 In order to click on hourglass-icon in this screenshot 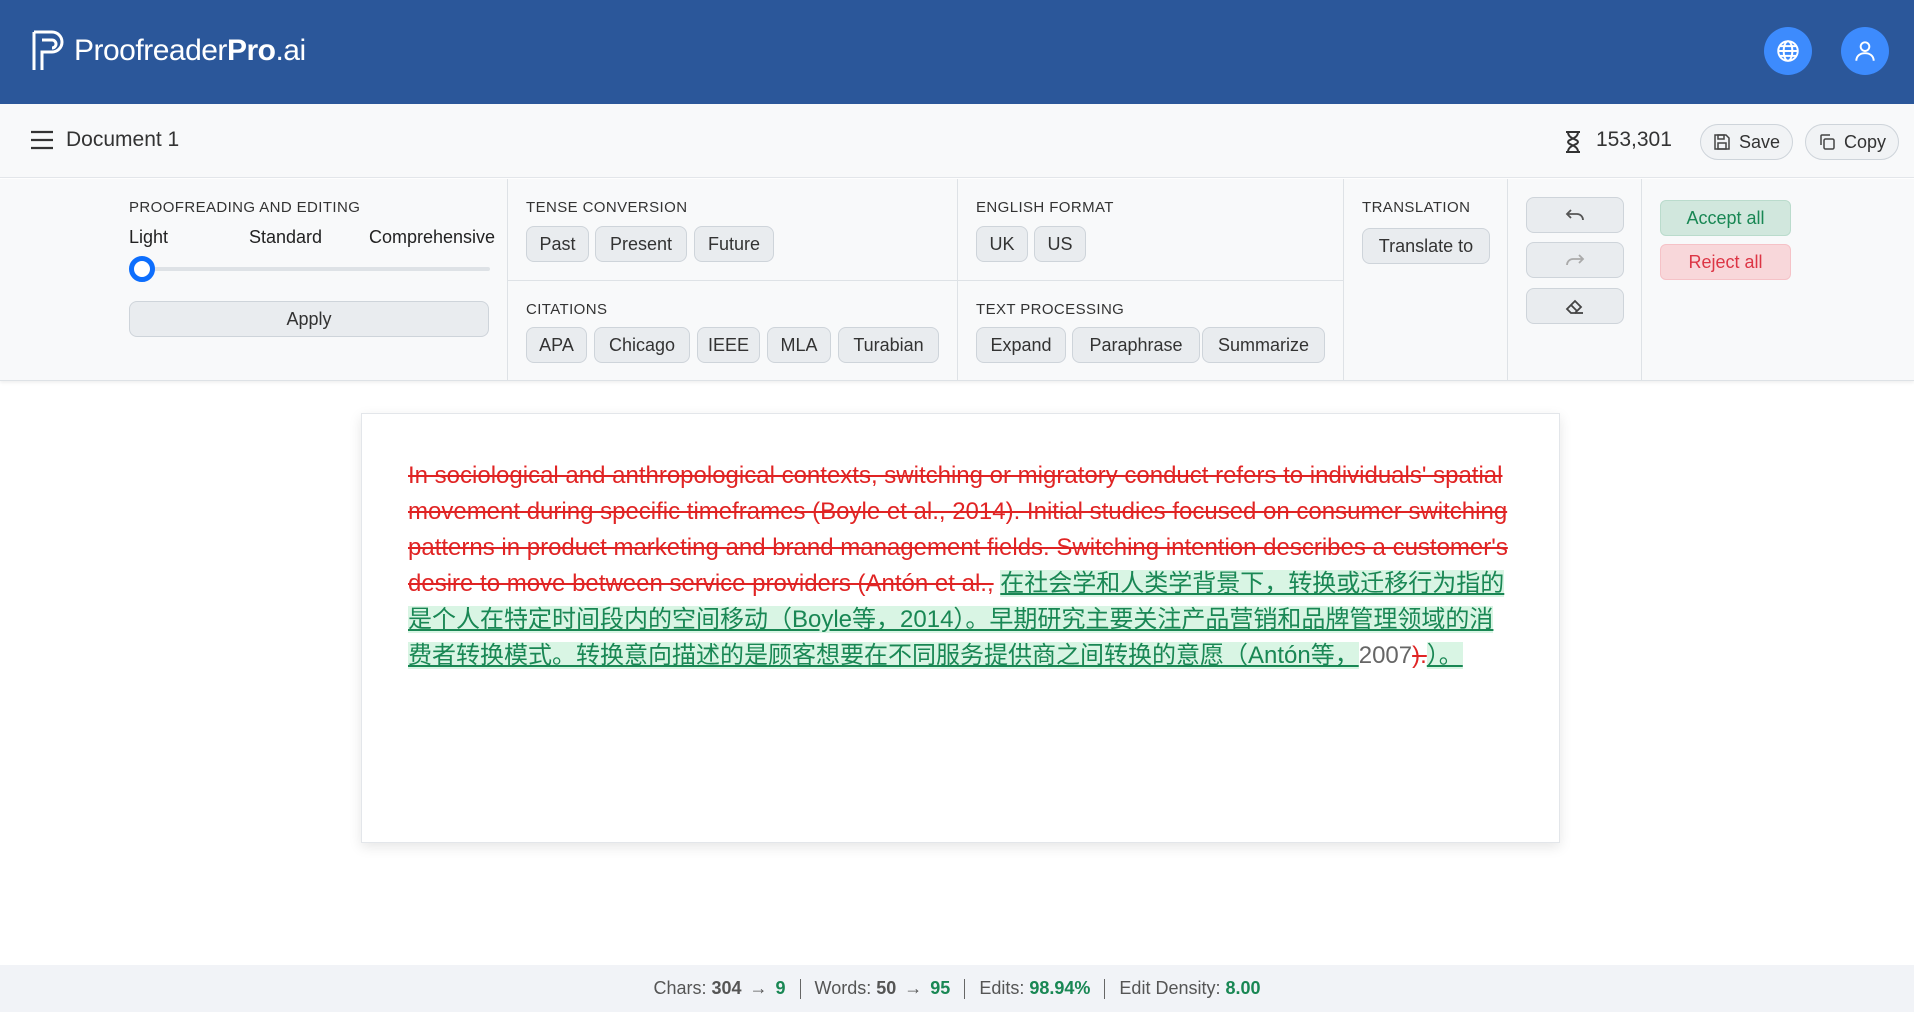, I will do `click(1573, 142)`.